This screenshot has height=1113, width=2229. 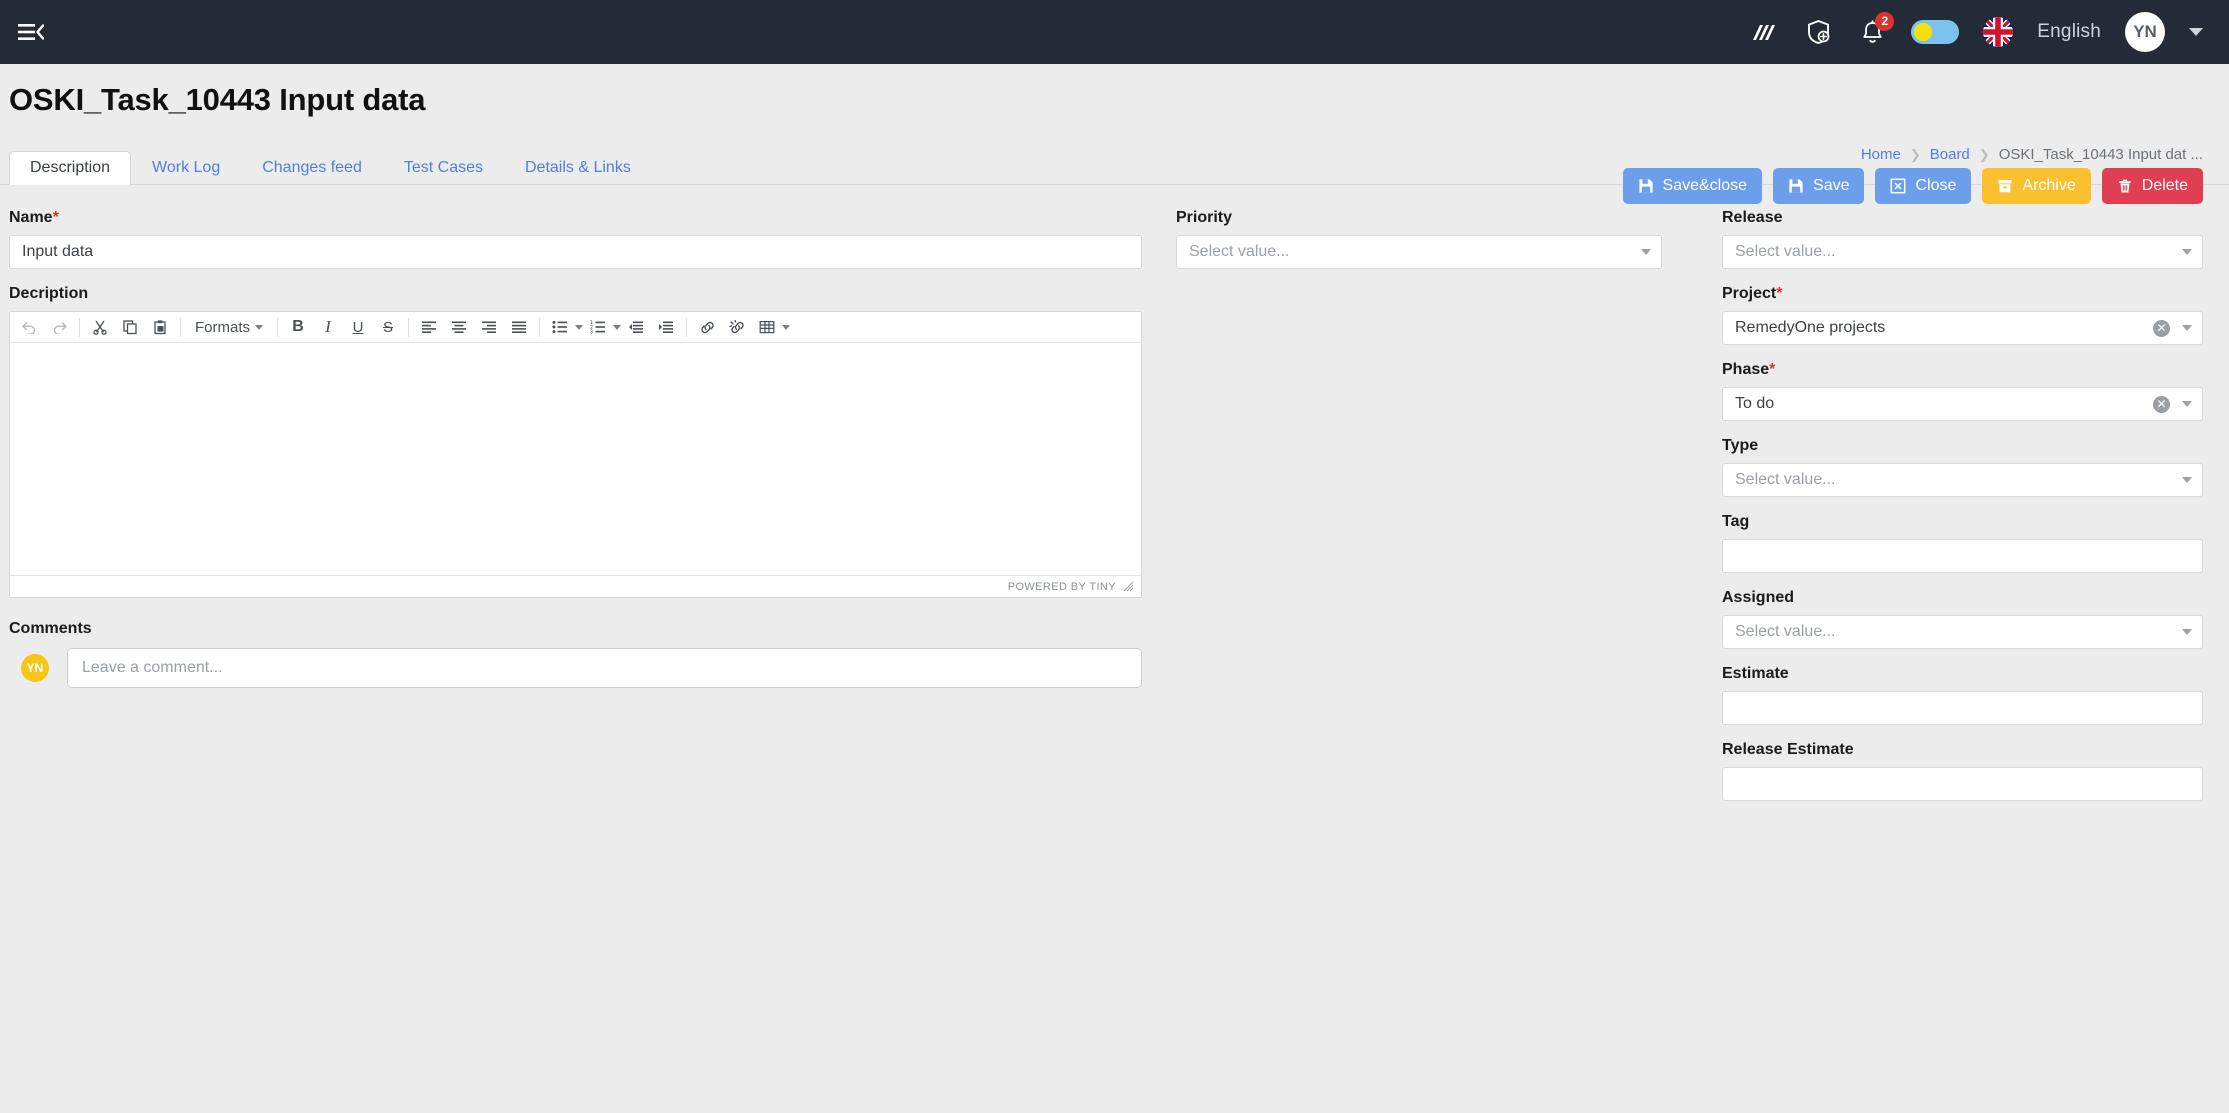 I want to click on indent-icon, so click(x=666, y=327).